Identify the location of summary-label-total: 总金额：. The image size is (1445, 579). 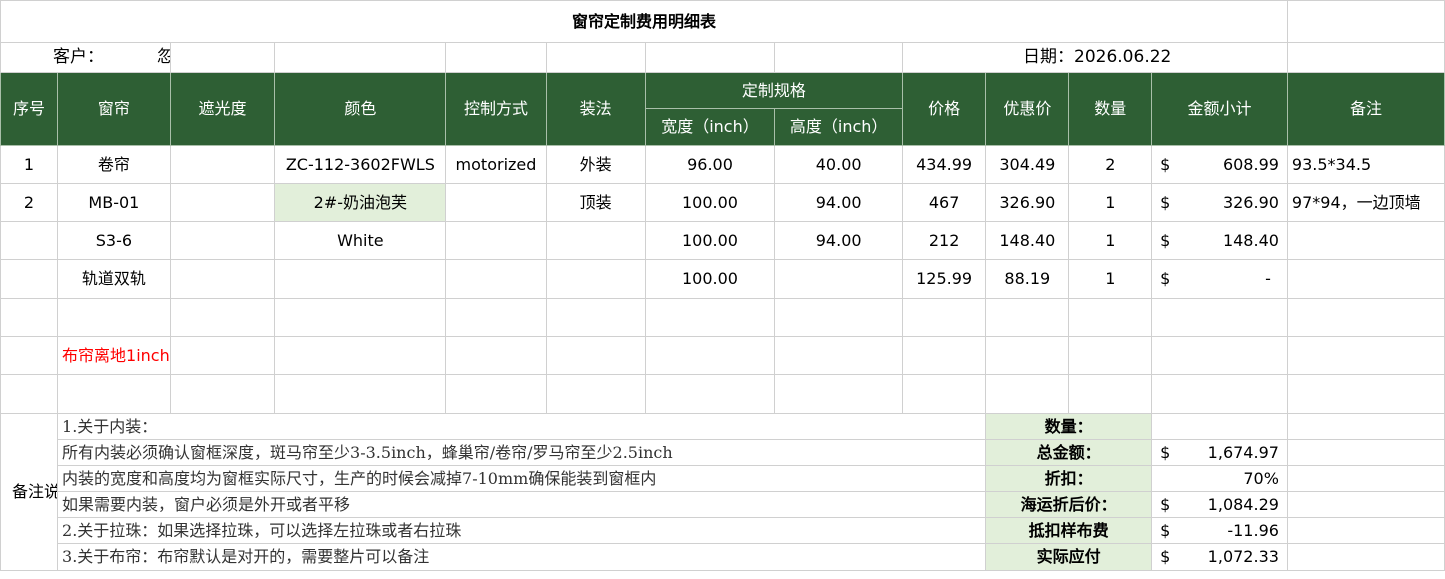
(1069, 452).